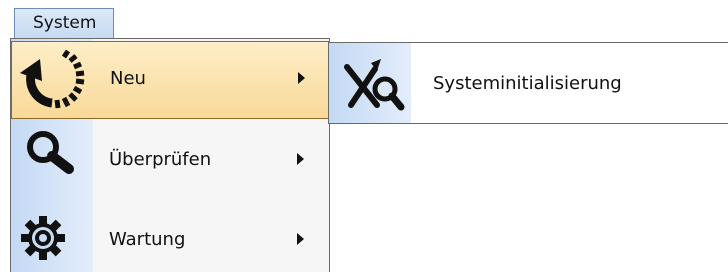  I want to click on submenu-item-label: Systeminitialisierung, so click(527, 83).